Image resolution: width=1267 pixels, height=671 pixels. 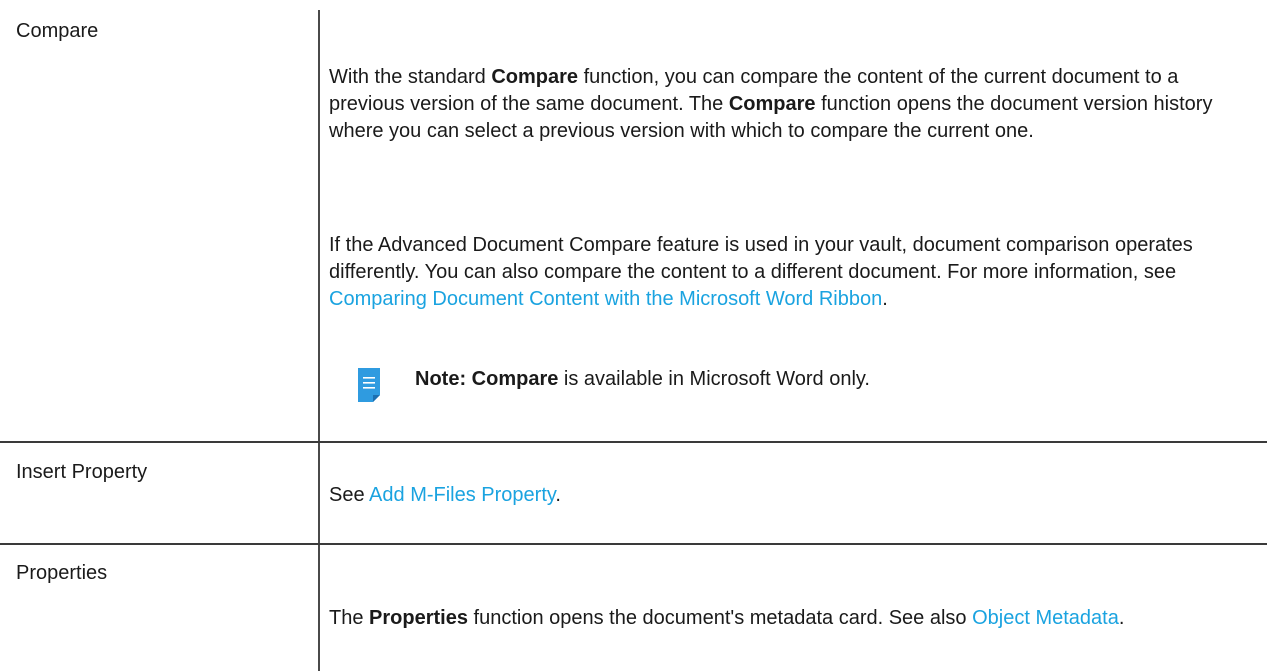 I want to click on row-label-insert-property: Insert Property, so click(x=82, y=472).